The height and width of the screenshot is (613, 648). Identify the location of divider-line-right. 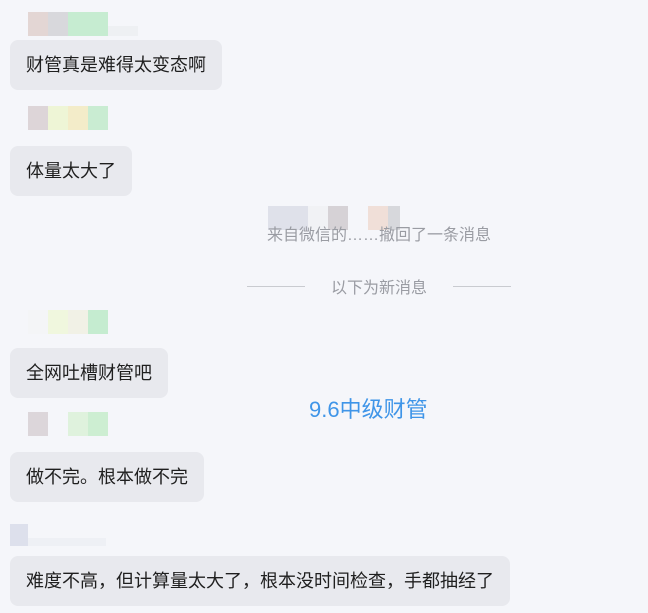
(481, 286).